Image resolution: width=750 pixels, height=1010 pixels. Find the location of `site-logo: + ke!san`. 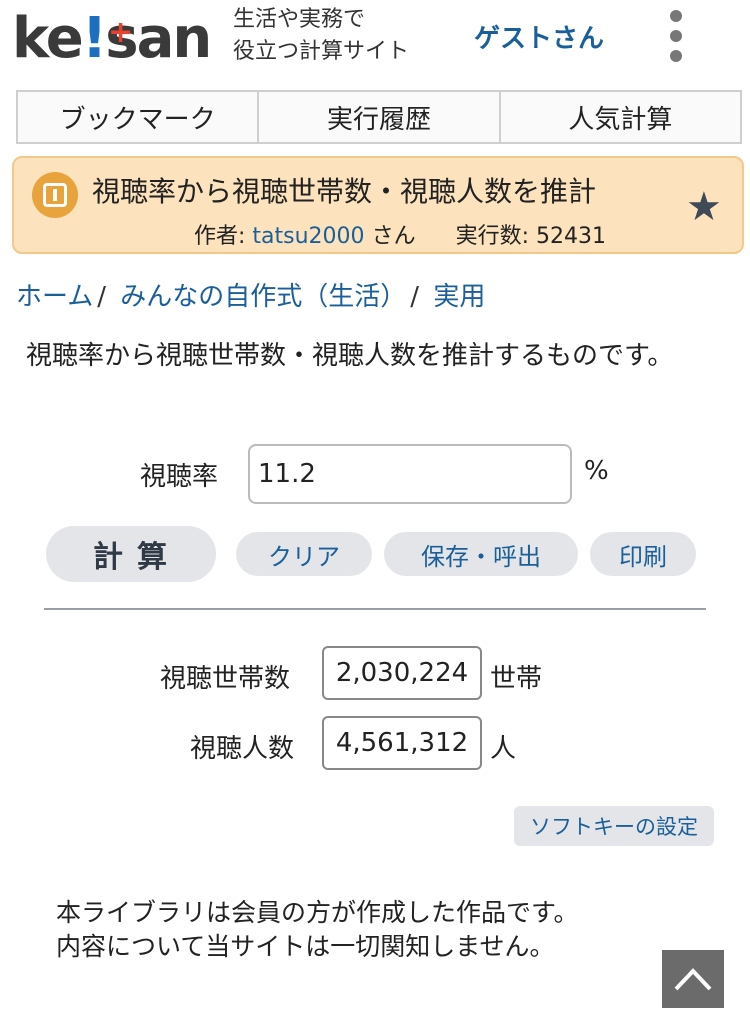

site-logo: + ke!san is located at coordinates (115, 39).